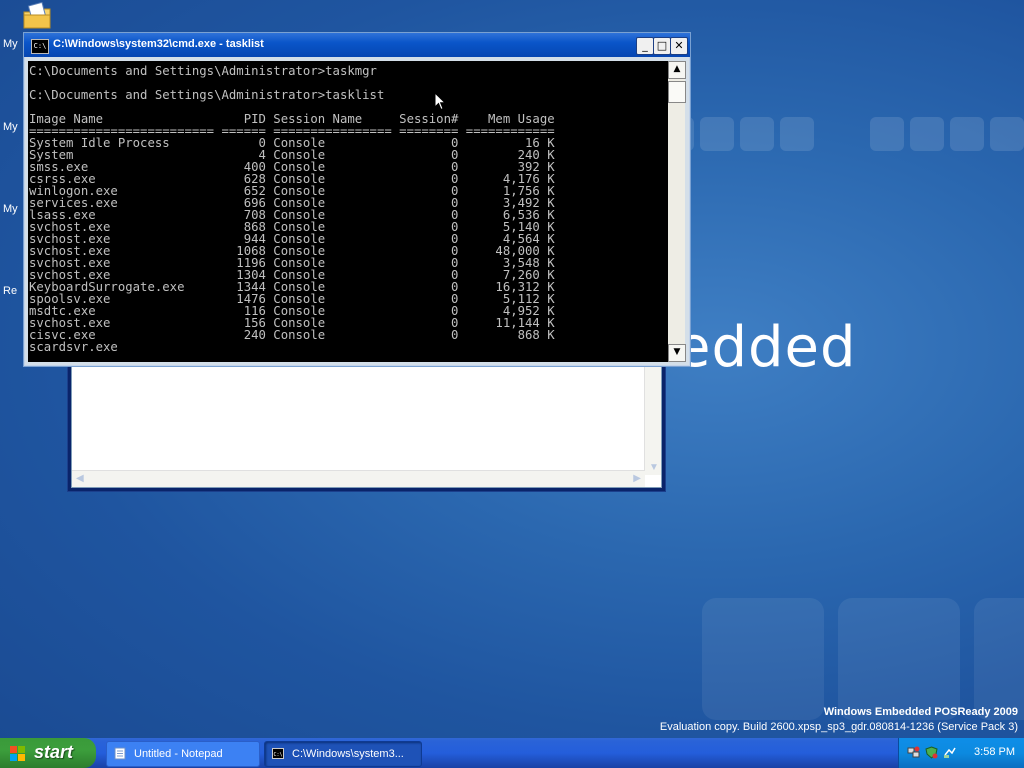 The width and height of the screenshot is (1024, 768). Describe the element at coordinates (37, 16) in the screenshot. I see `my-documents-folder-icon` at that location.